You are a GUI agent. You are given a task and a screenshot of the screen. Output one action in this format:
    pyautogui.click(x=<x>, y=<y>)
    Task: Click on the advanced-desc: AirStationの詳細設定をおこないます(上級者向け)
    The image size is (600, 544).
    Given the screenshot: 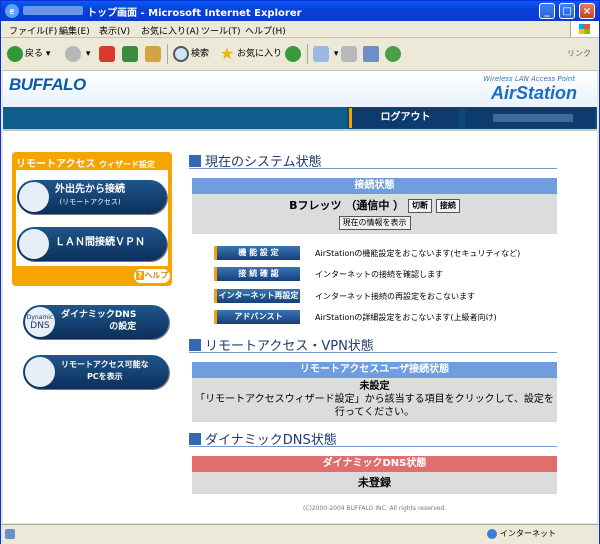 What is the action you would take?
    pyautogui.click(x=406, y=317)
    